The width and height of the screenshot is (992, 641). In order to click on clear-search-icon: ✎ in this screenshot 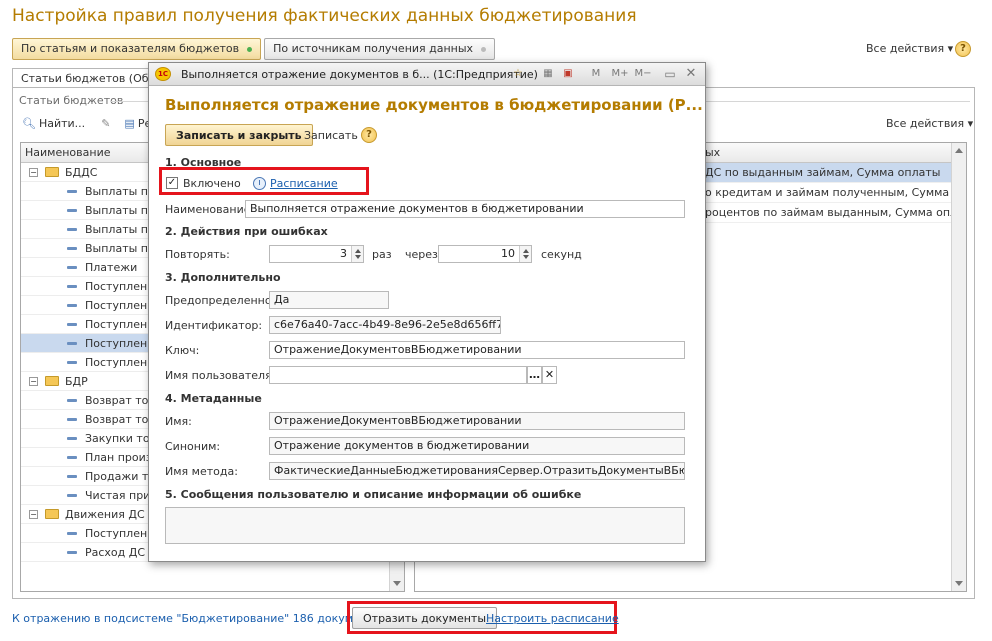, I will do `click(105, 123)`.